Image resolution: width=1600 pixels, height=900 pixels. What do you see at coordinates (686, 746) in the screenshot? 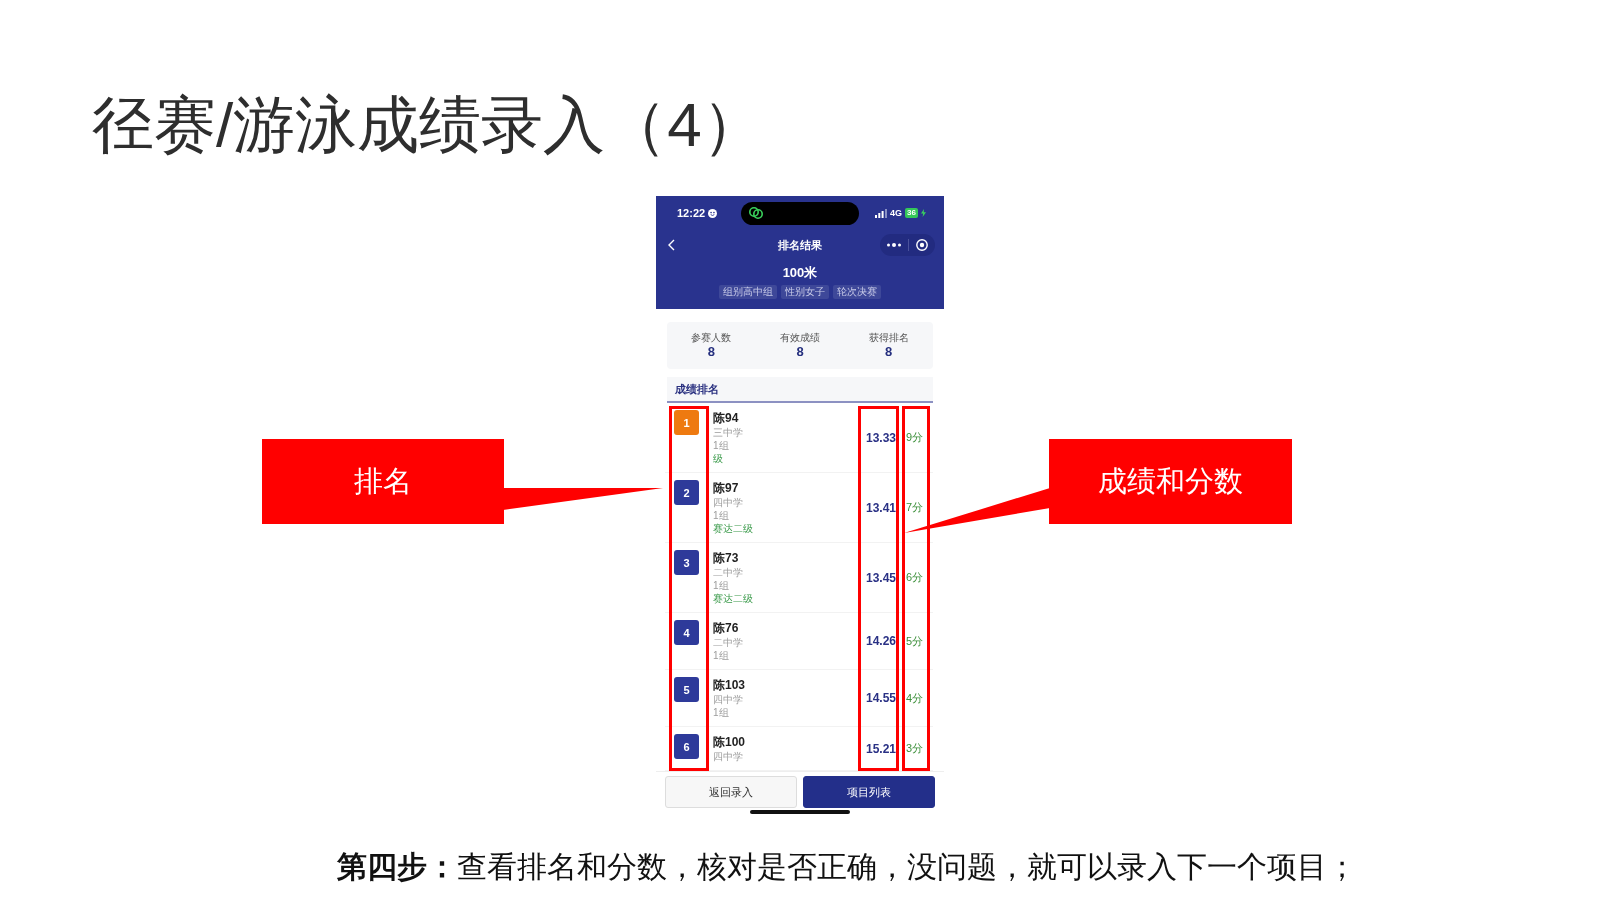
I see `rank-badge: 6` at bounding box center [686, 746].